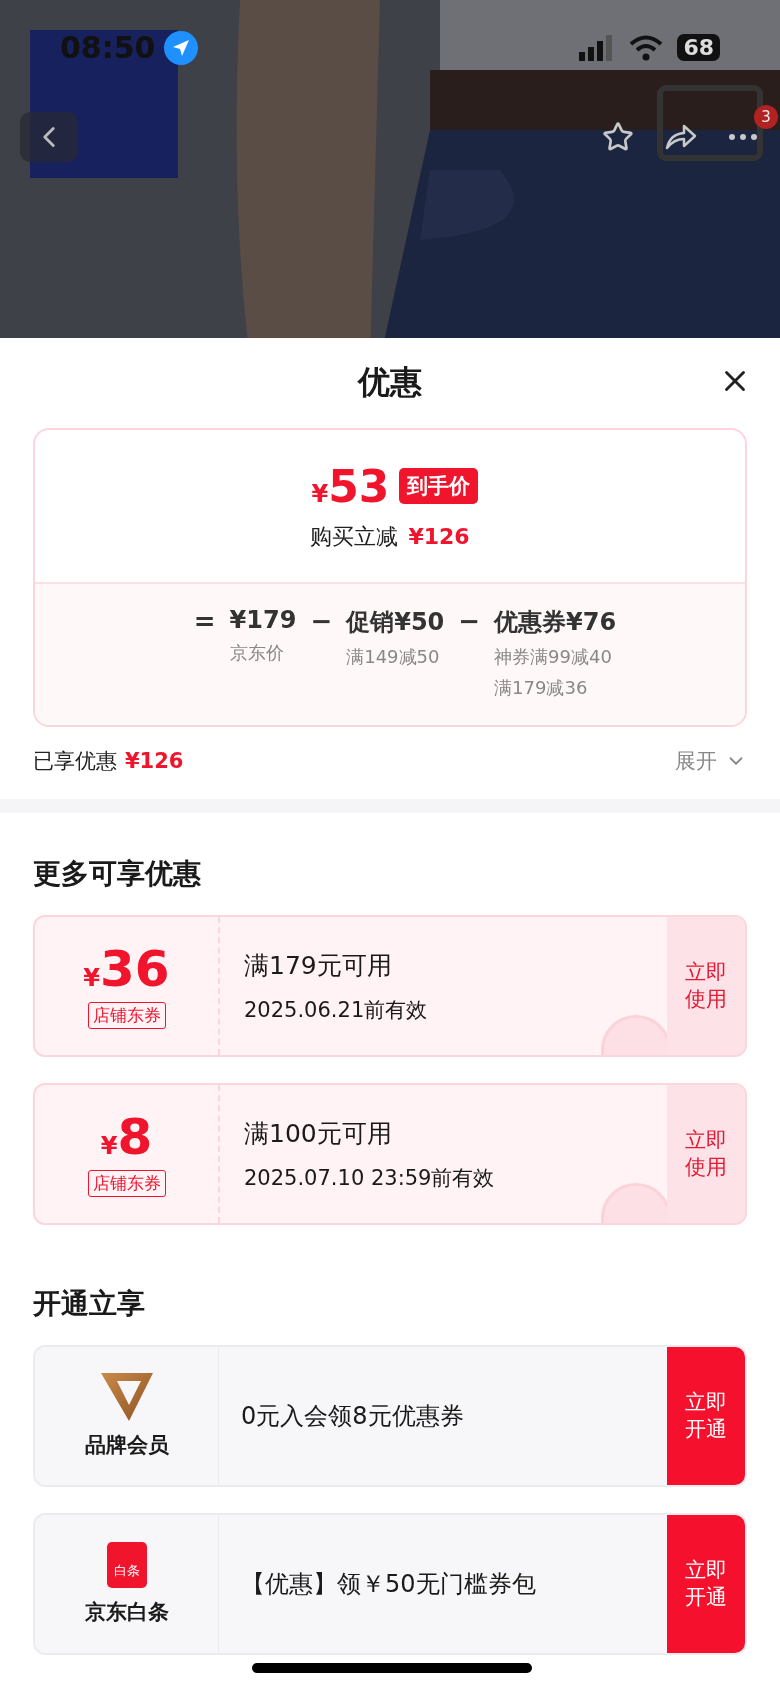 This screenshot has height=1688, width=780. Describe the element at coordinates (318, 965) in the screenshot. I see `coupon-condition: 满179元可用` at that location.